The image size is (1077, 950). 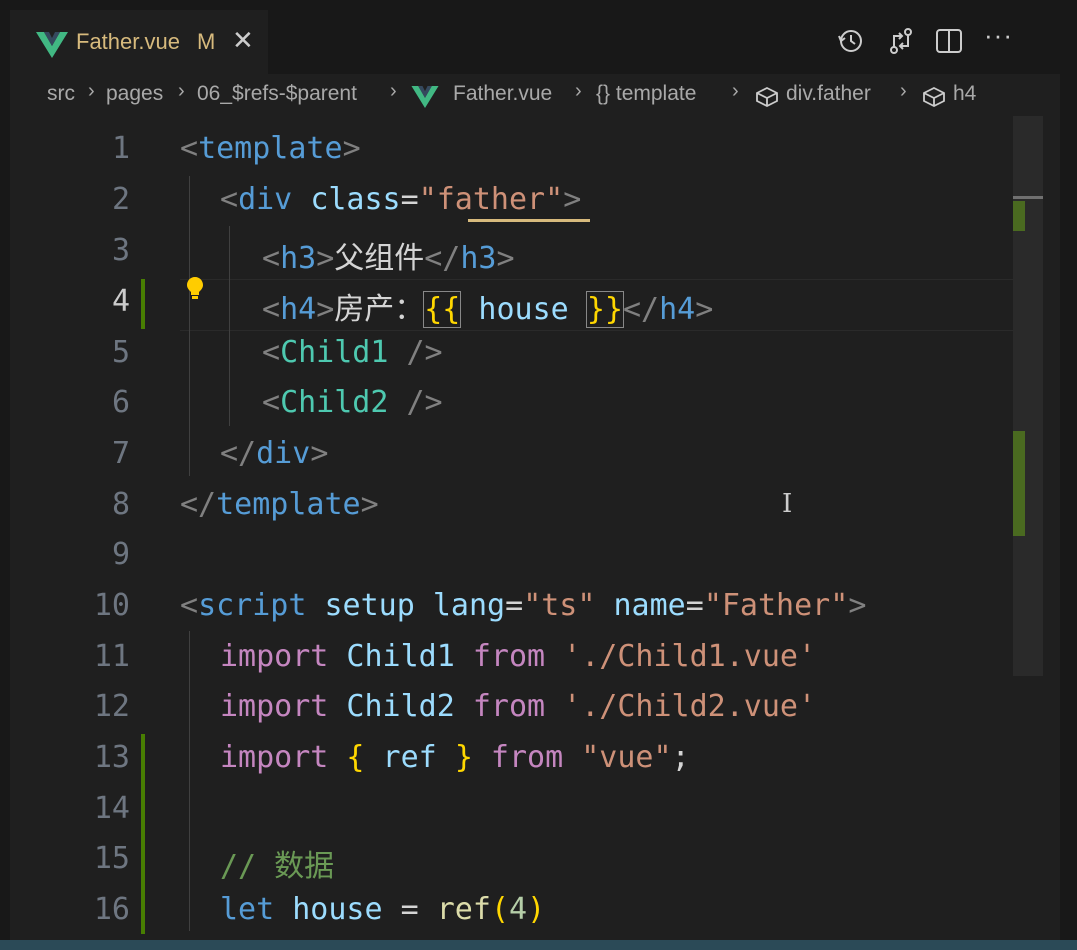 What do you see at coordinates (111, 656) in the screenshot?
I see `line-number: 11` at bounding box center [111, 656].